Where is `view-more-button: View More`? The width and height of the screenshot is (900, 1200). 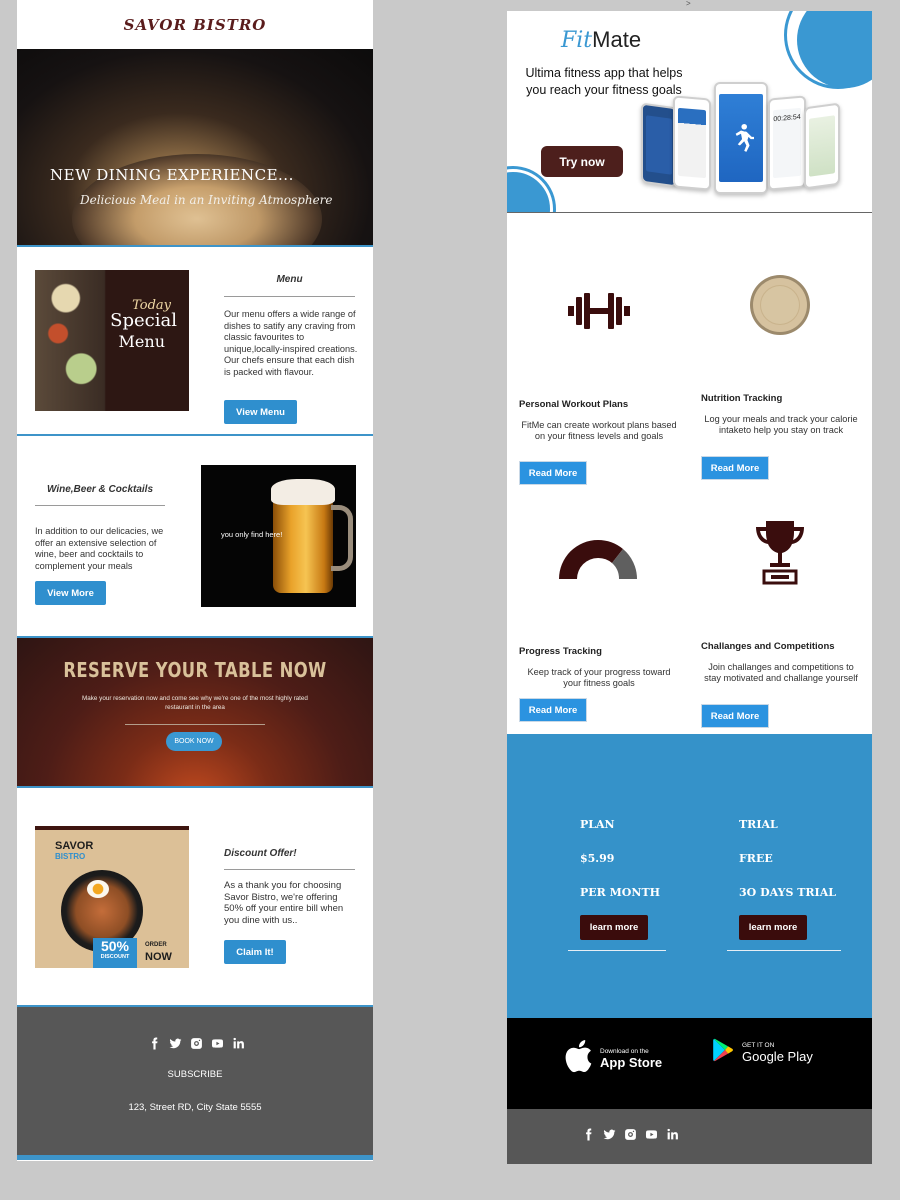
view-more-button: View More is located at coordinates (70, 593).